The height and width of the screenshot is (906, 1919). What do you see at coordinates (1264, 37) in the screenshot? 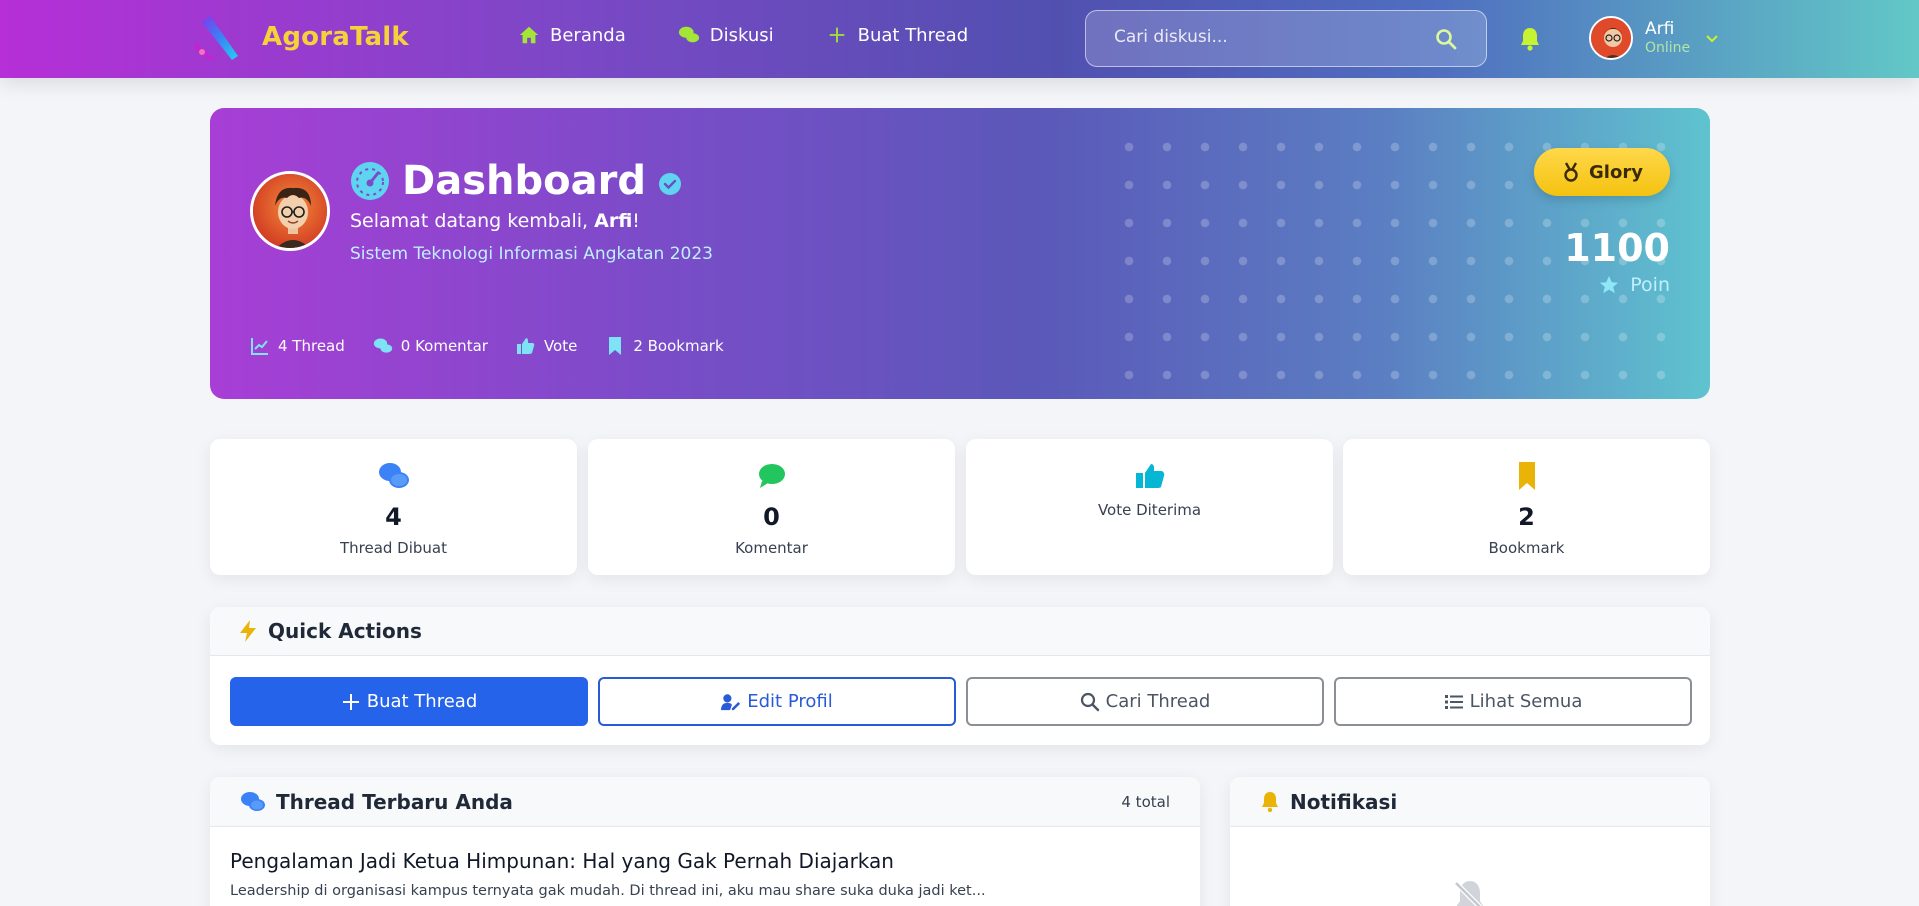
I see `search-input` at bounding box center [1264, 37].